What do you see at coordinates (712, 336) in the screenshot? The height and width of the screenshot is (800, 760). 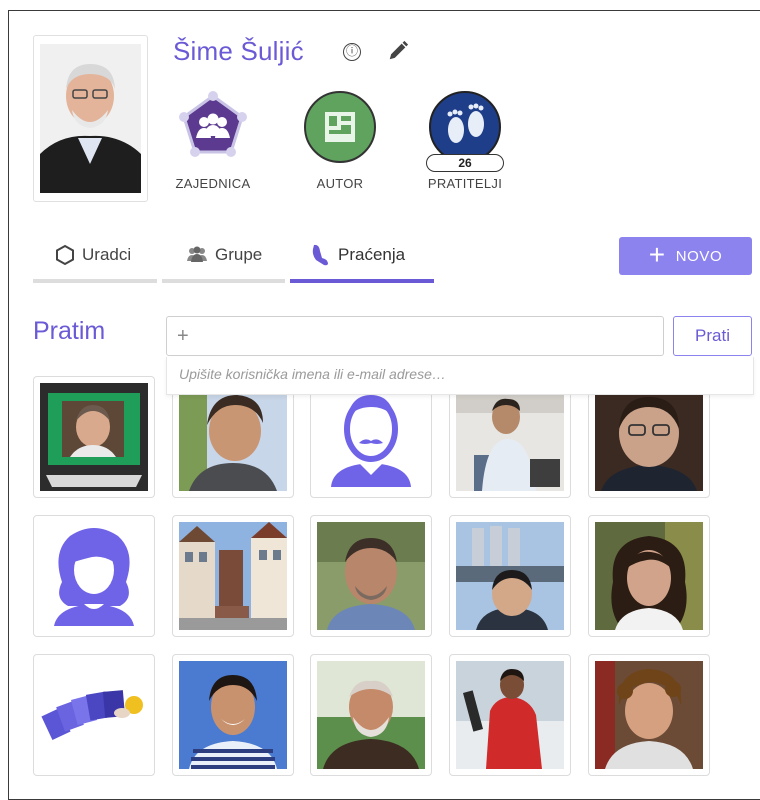 I see `follow-button: Prati` at bounding box center [712, 336].